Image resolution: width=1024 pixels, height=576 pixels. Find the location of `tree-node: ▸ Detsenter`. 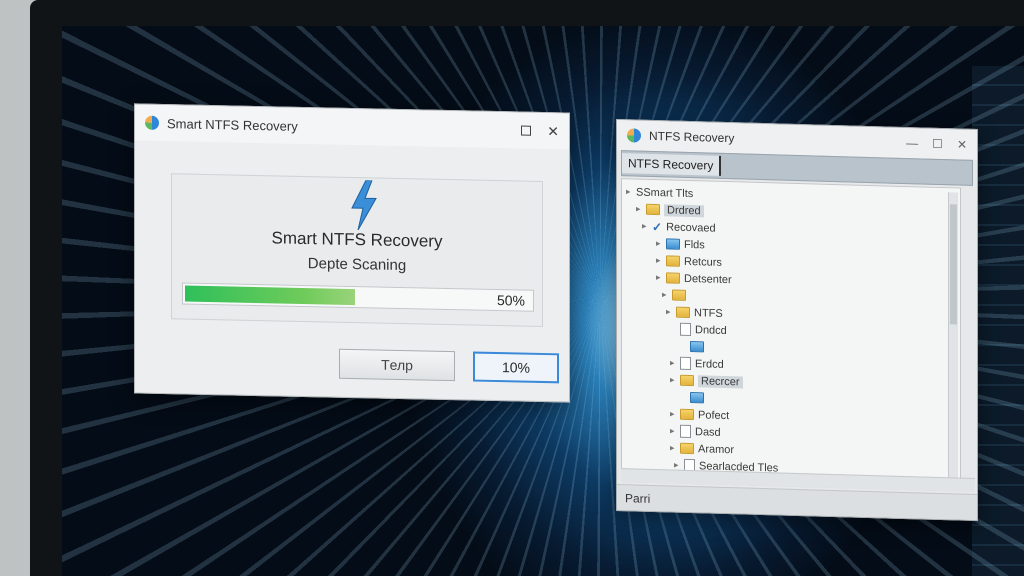

tree-node: ▸ Detsenter is located at coordinates (694, 278).